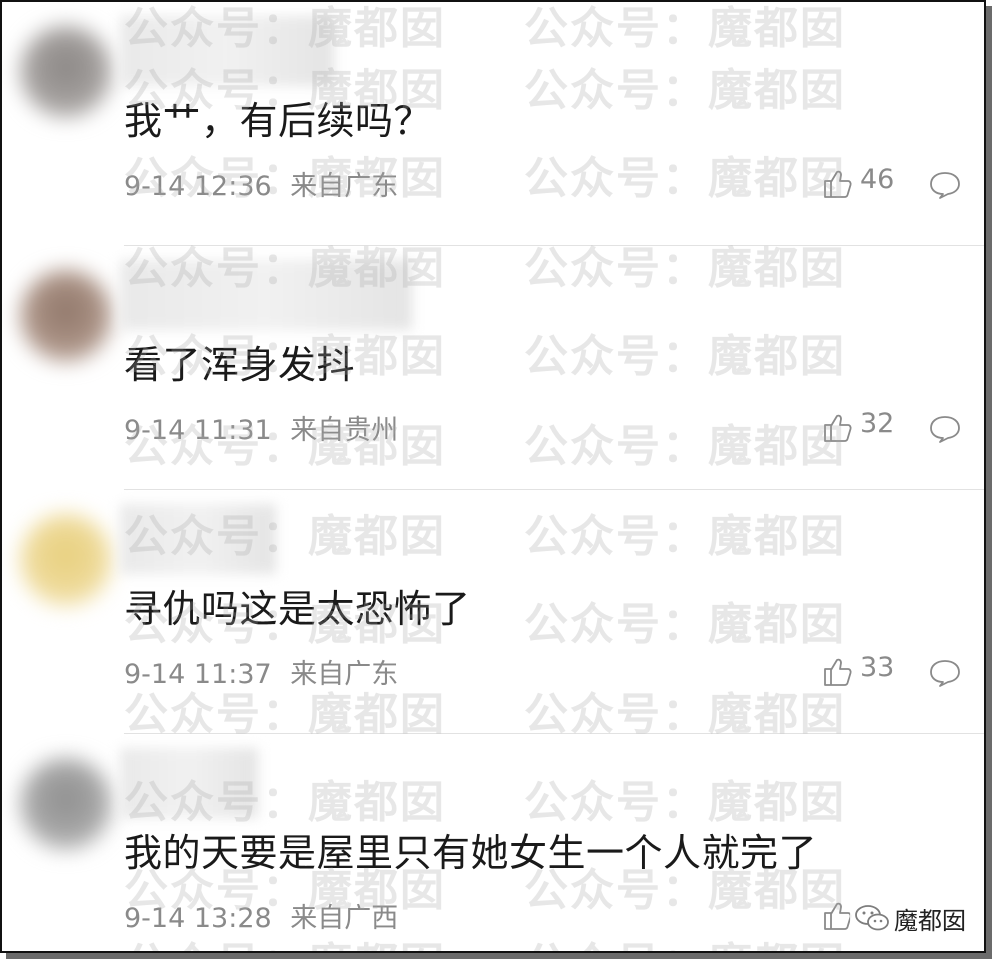 The image size is (992, 959). I want to click on comment-meta: 9-14 12:36 来自广东, so click(261, 183).